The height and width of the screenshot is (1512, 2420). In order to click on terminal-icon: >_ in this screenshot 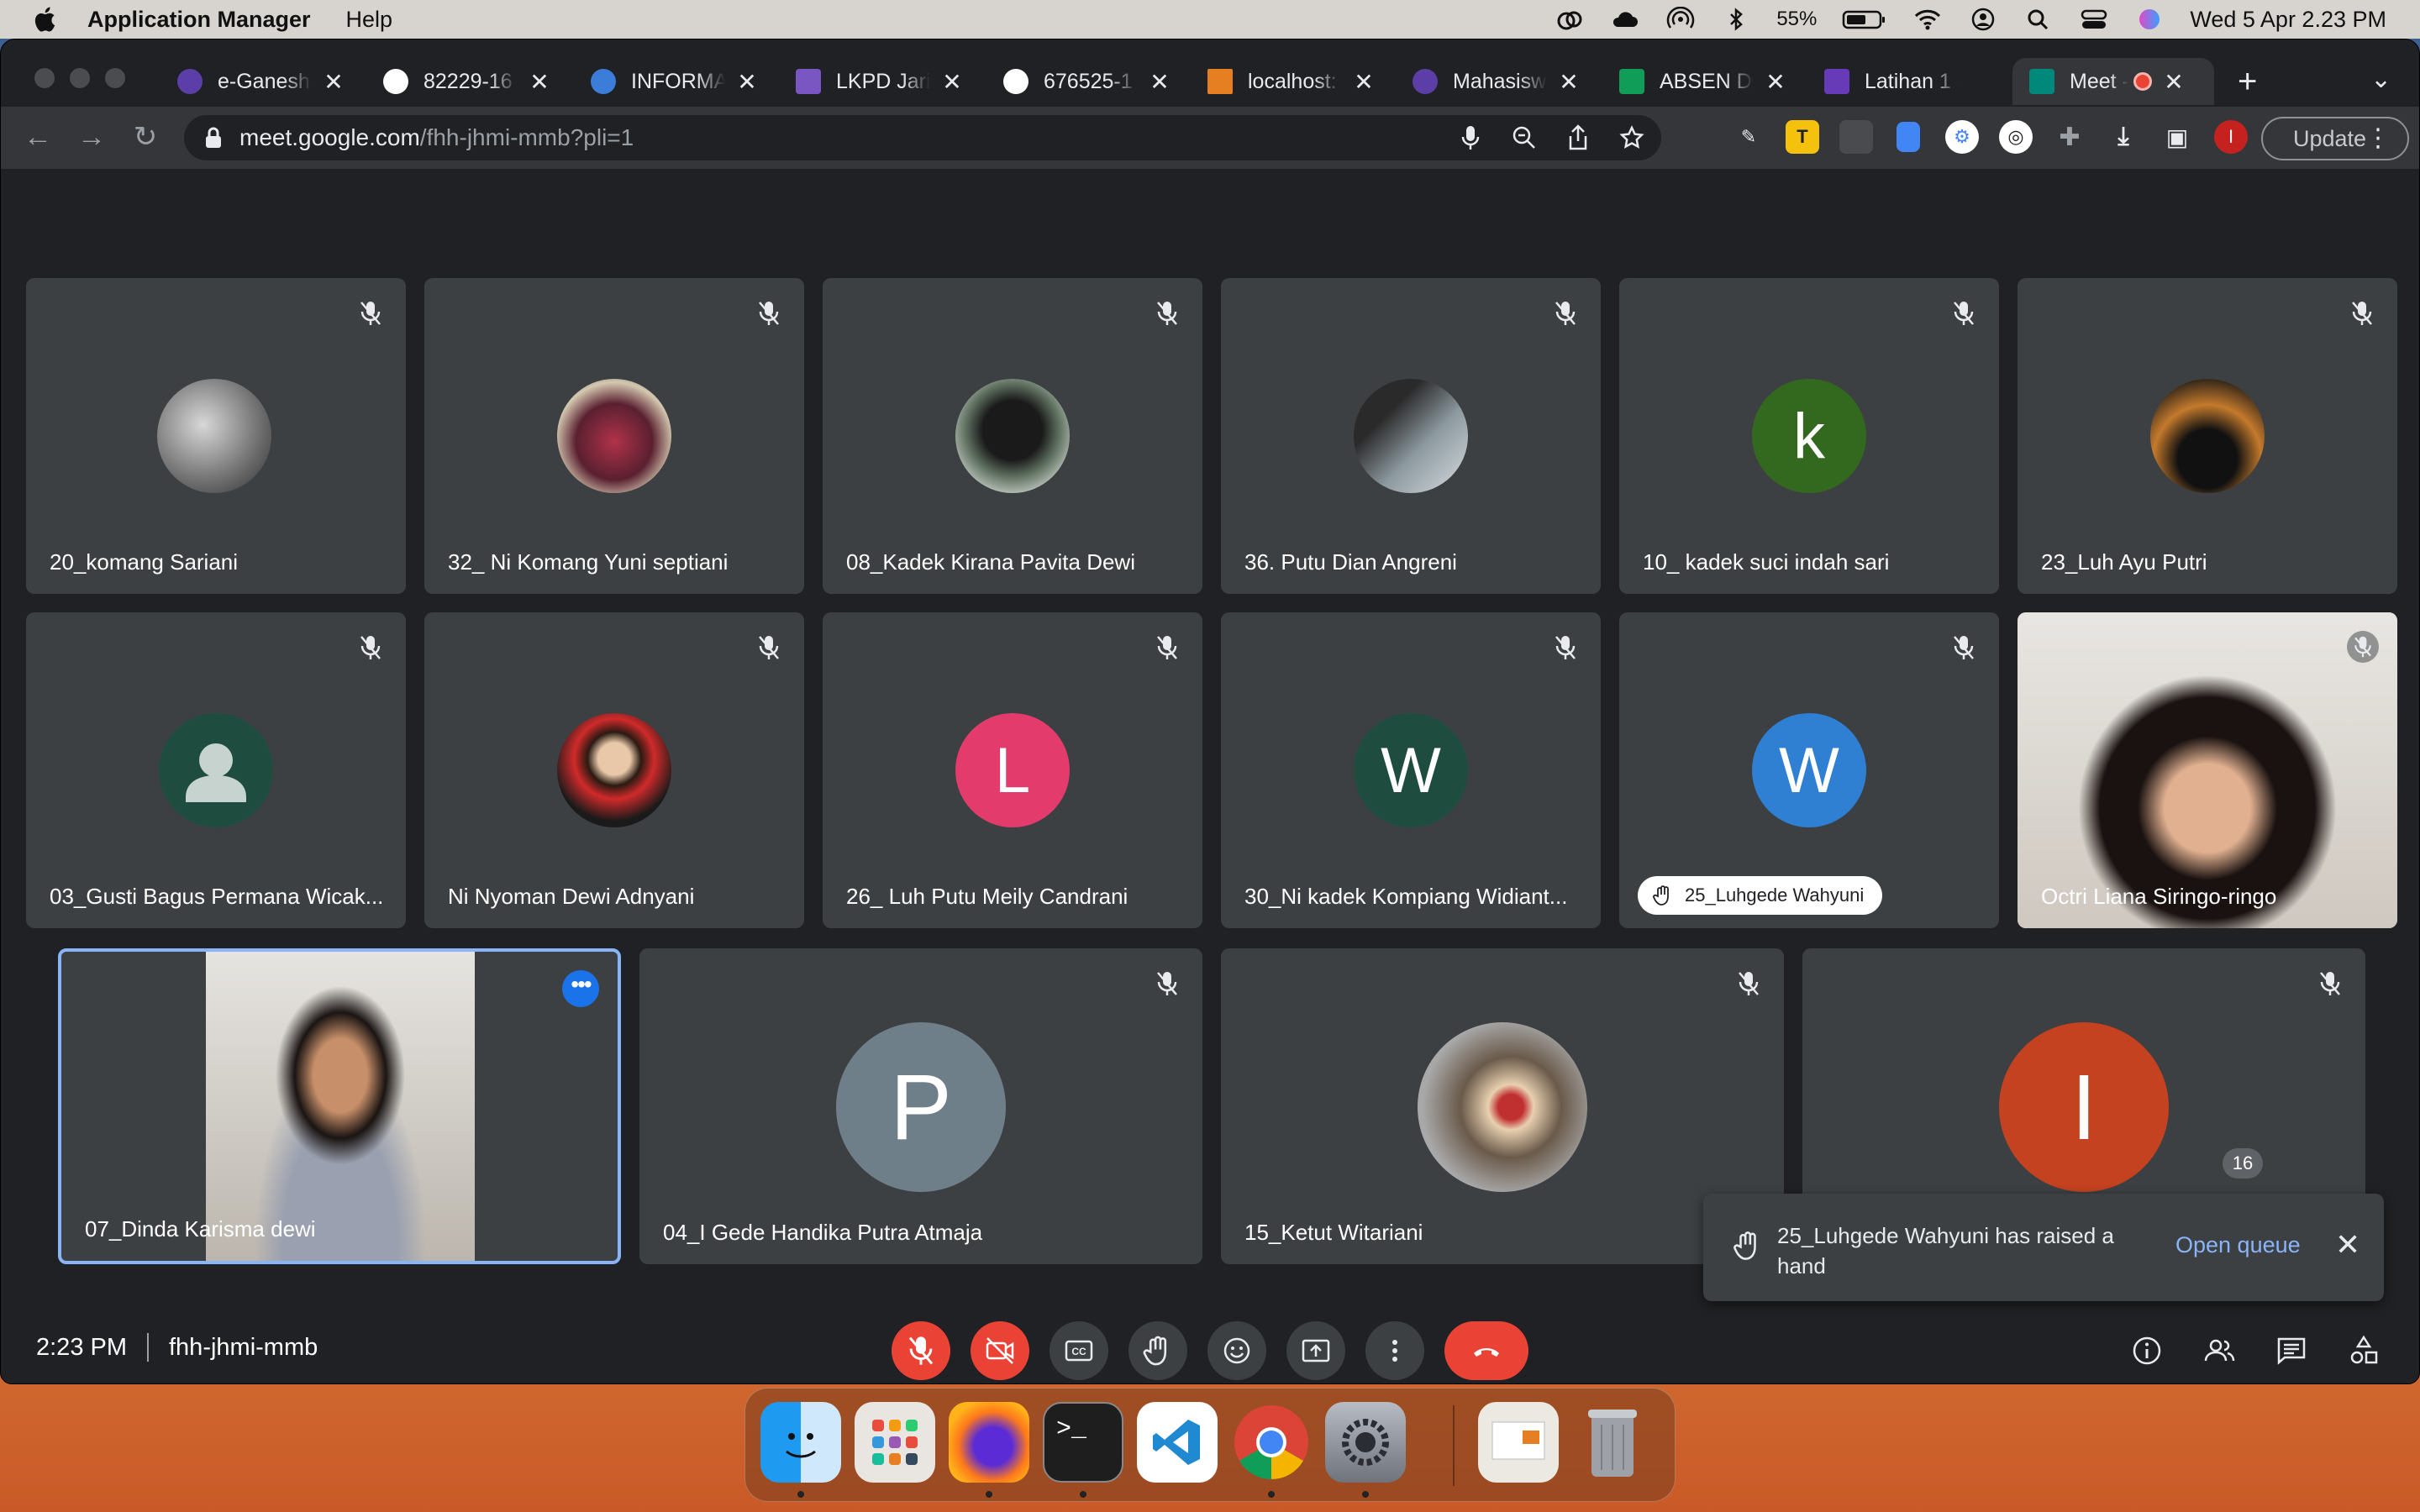, I will do `click(1083, 1442)`.